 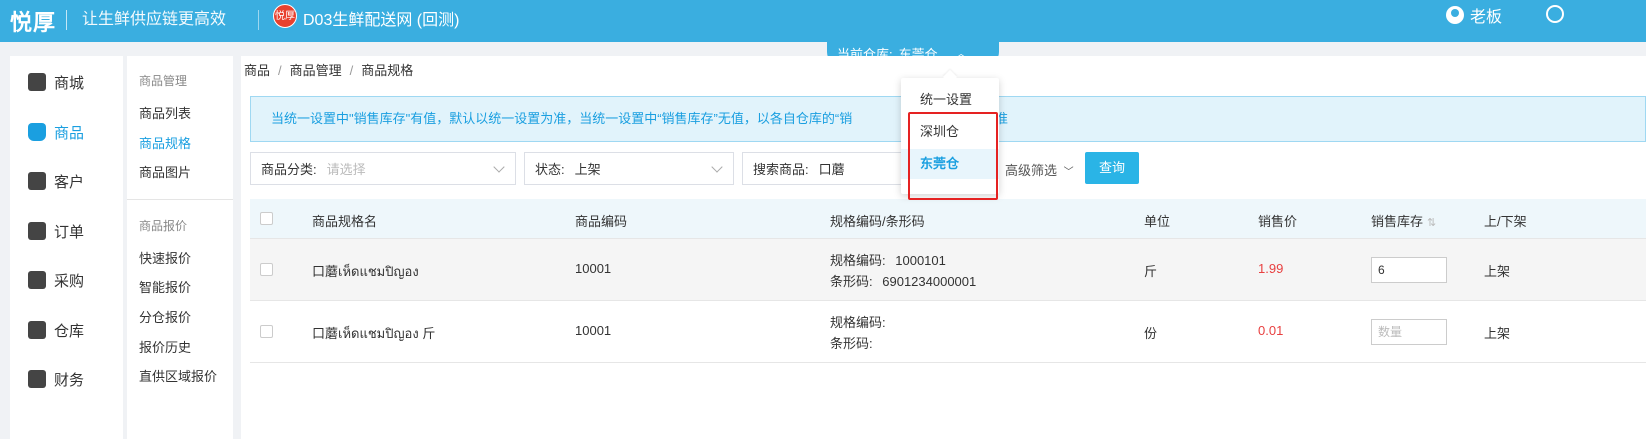 What do you see at coordinates (33, 21) in the screenshot?
I see `brand-logo: 悦厚` at bounding box center [33, 21].